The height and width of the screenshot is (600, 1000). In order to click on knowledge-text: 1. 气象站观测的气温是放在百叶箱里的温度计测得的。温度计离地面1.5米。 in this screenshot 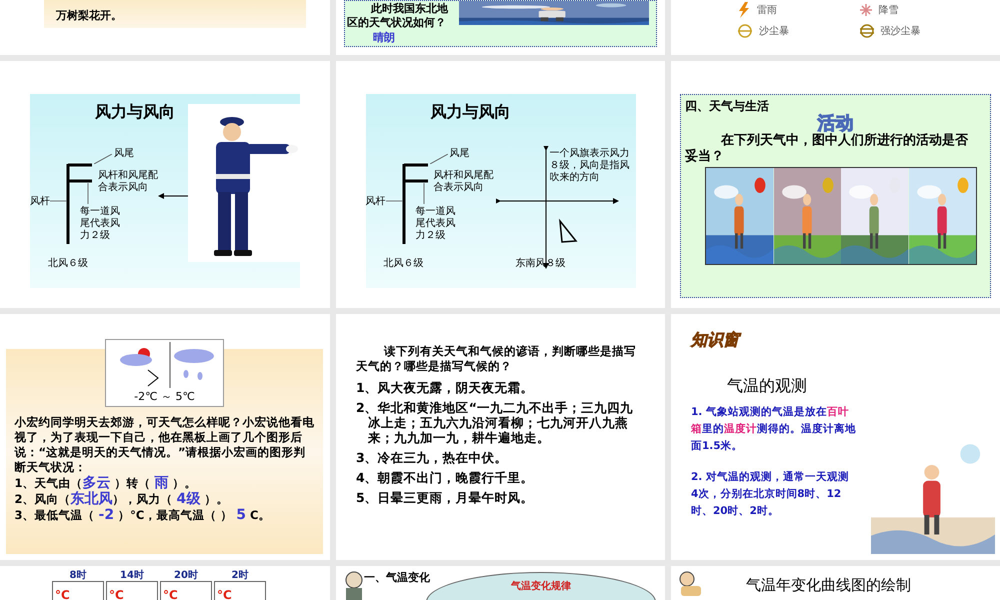, I will do `click(773, 429)`.